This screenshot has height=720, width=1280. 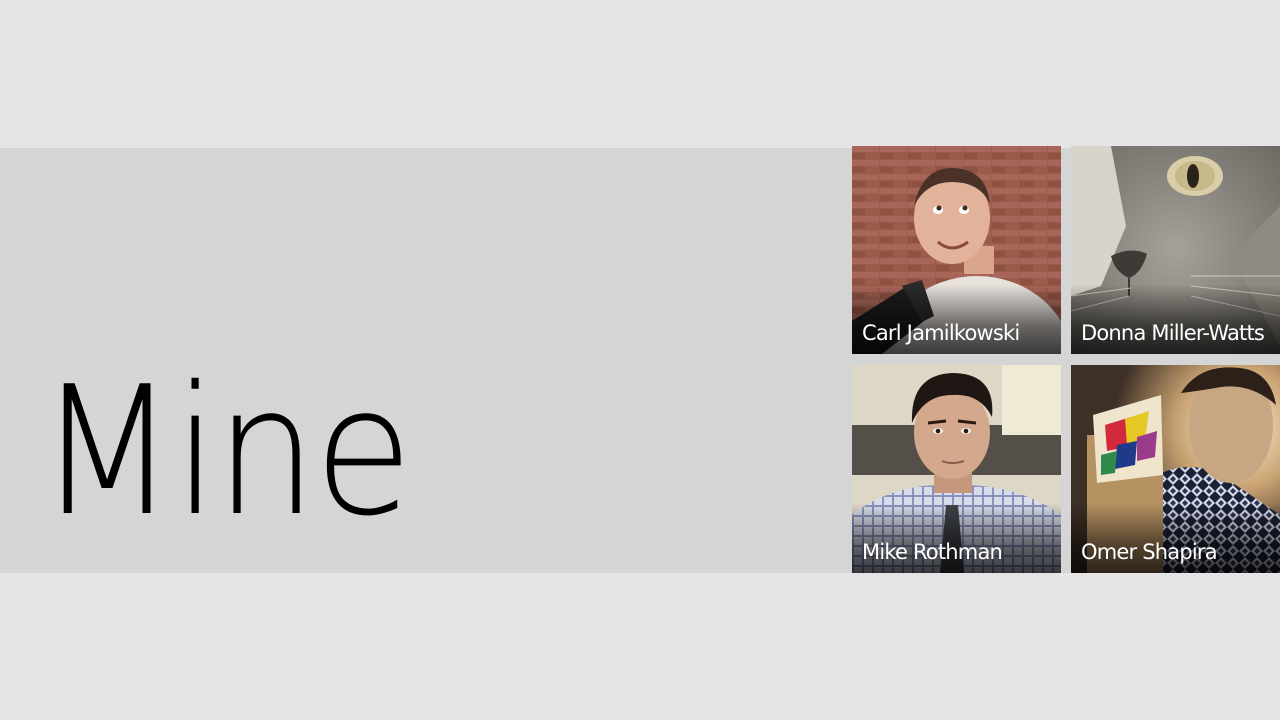 I want to click on section-title: Mine, so click(x=225, y=451).